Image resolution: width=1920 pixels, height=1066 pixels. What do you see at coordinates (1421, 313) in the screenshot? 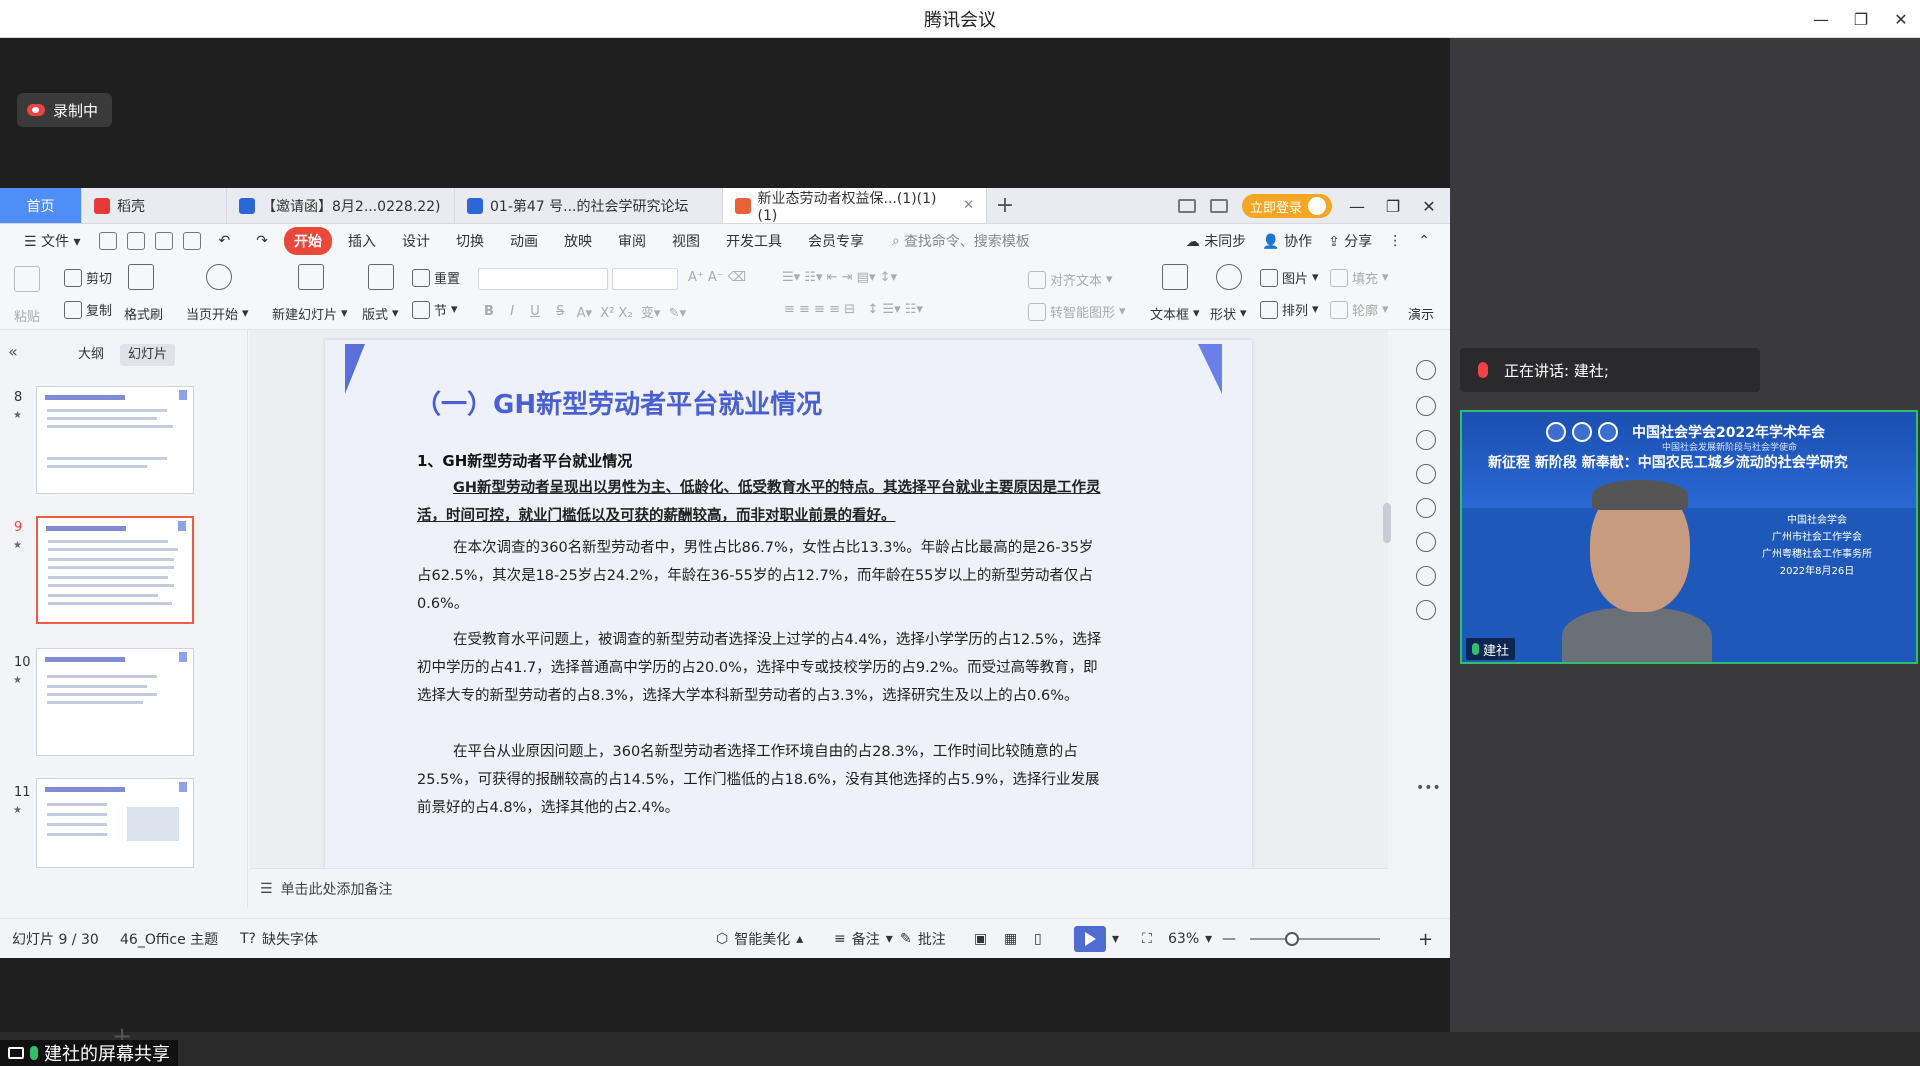
I see `present-button: 演示` at bounding box center [1421, 313].